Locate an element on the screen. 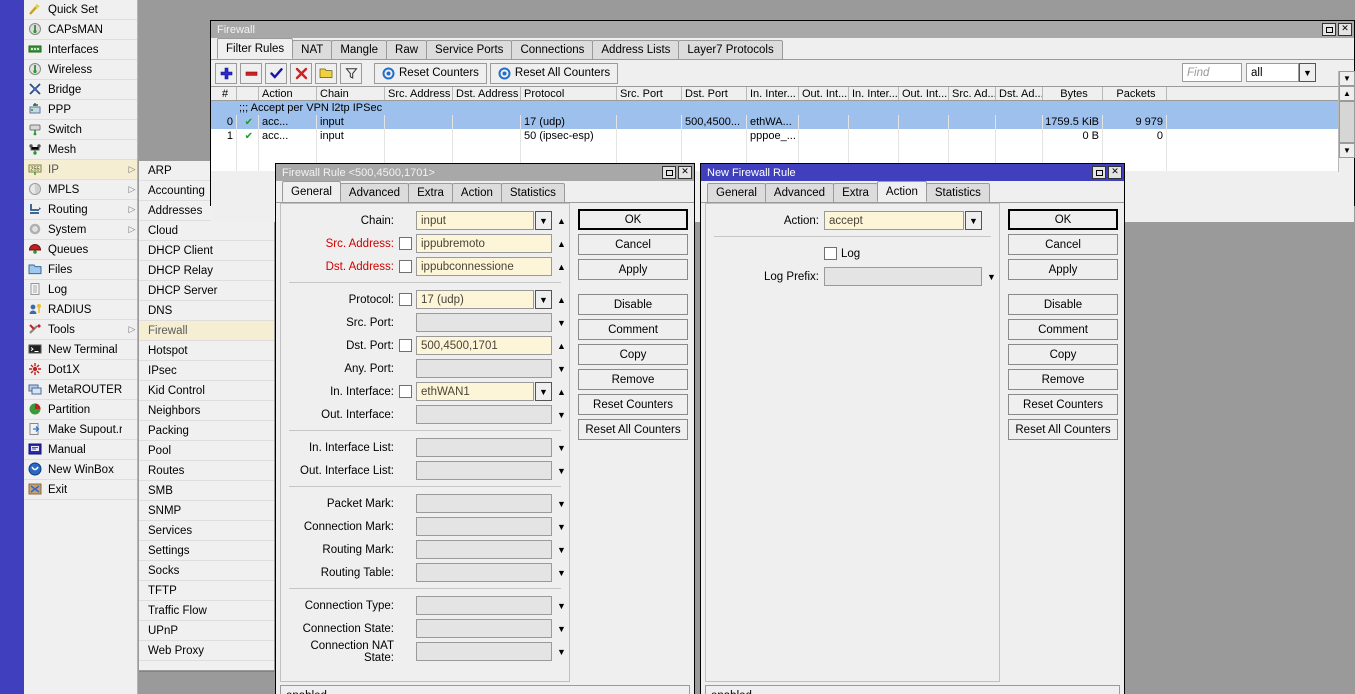 The height and width of the screenshot is (694, 1355). sidebar-item-ip: 255 IP ▷ is located at coordinates (80, 170).